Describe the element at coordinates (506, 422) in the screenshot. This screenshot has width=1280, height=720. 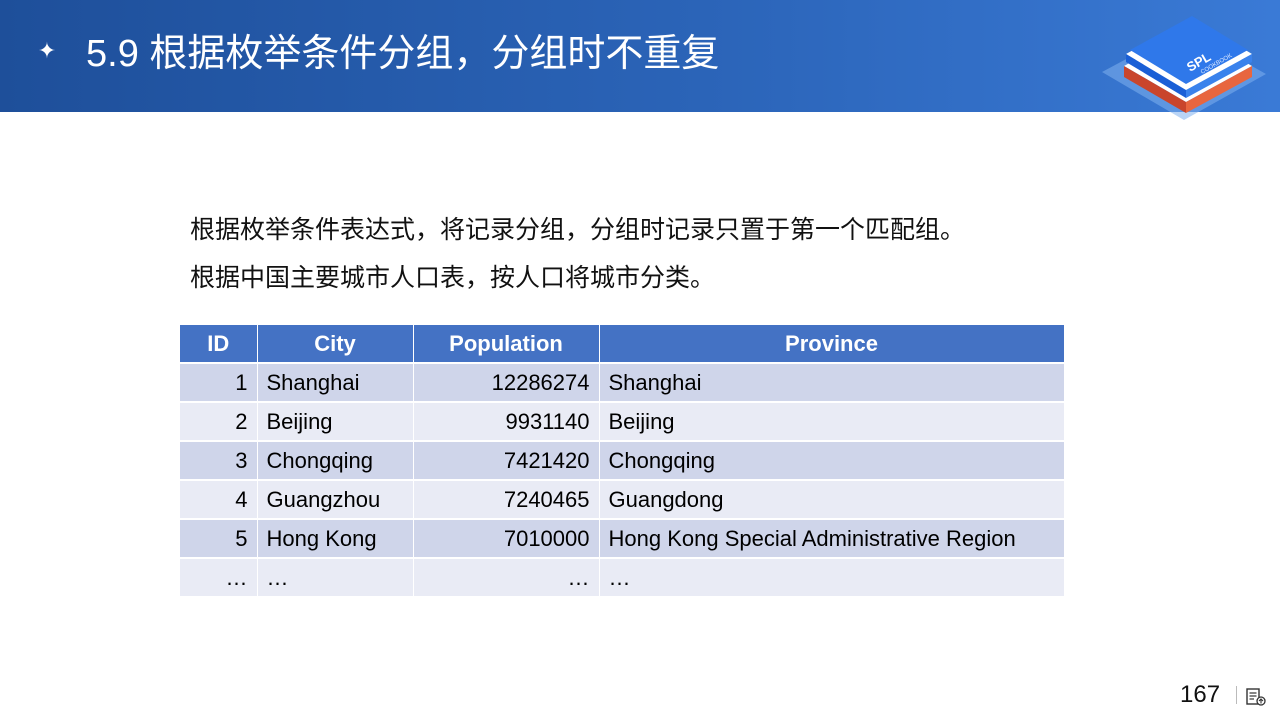
I see `cell-population: 9931140` at that location.